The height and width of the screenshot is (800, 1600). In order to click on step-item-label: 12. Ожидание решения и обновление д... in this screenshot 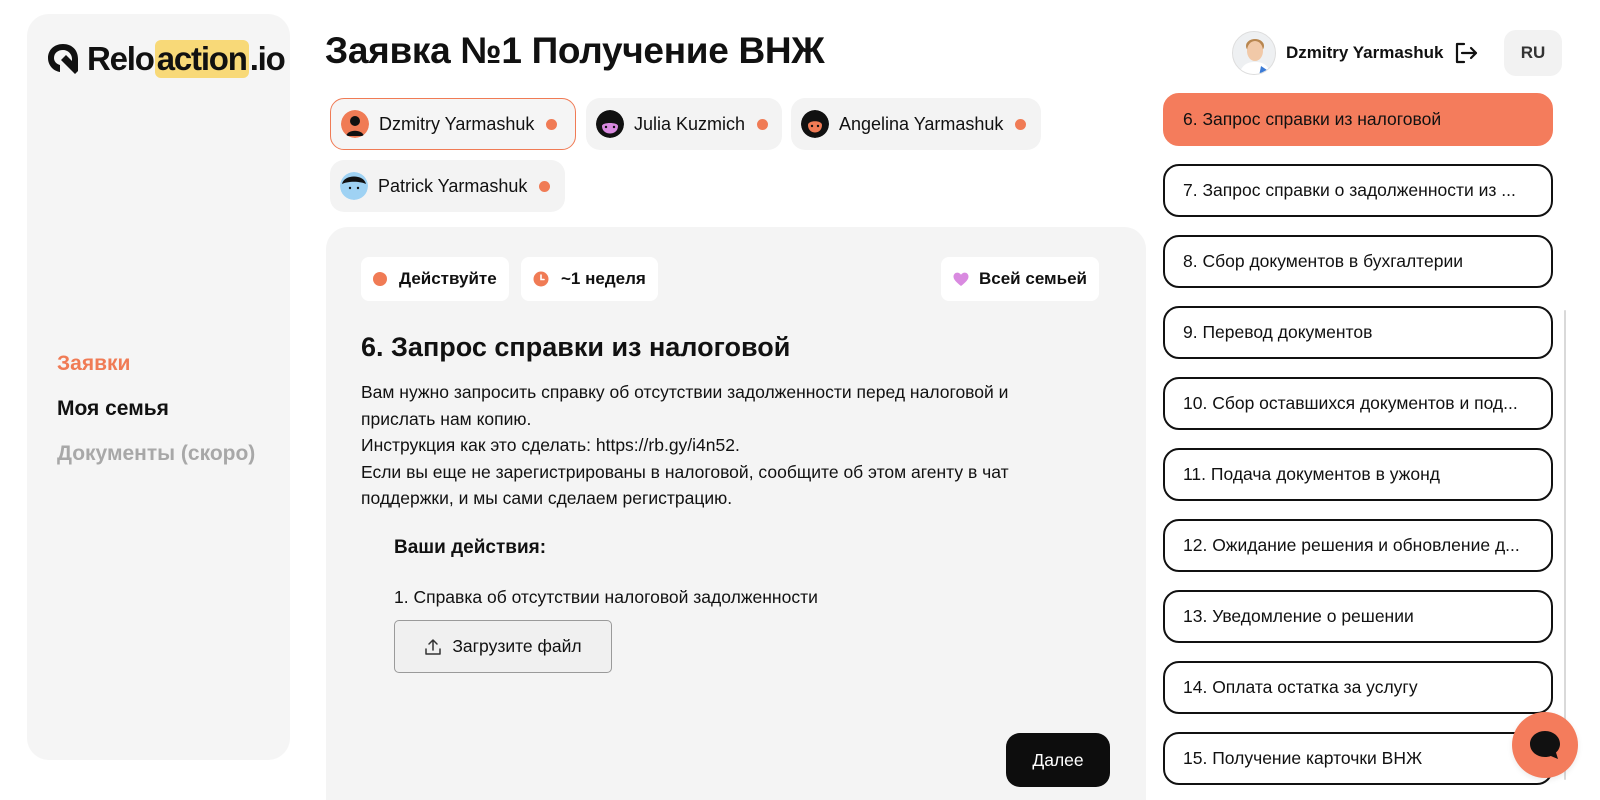, I will do `click(1351, 545)`.